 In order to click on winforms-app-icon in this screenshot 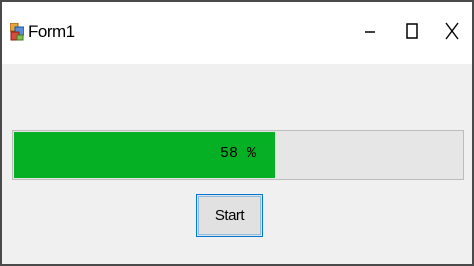, I will do `click(17, 31)`.